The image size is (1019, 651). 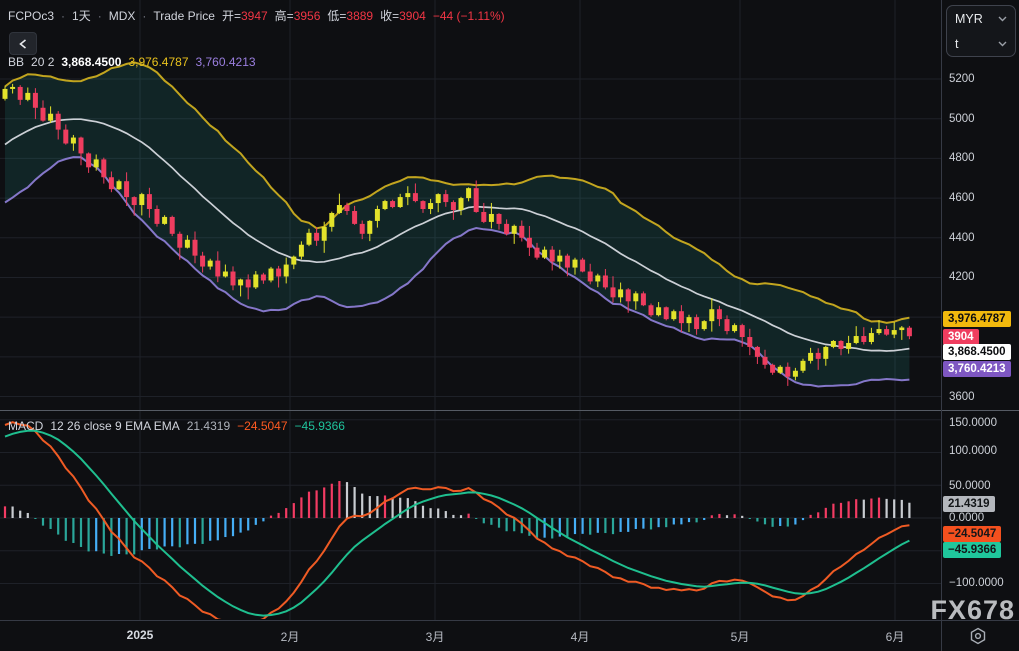 I want to click on unit-select: t, so click(x=981, y=43).